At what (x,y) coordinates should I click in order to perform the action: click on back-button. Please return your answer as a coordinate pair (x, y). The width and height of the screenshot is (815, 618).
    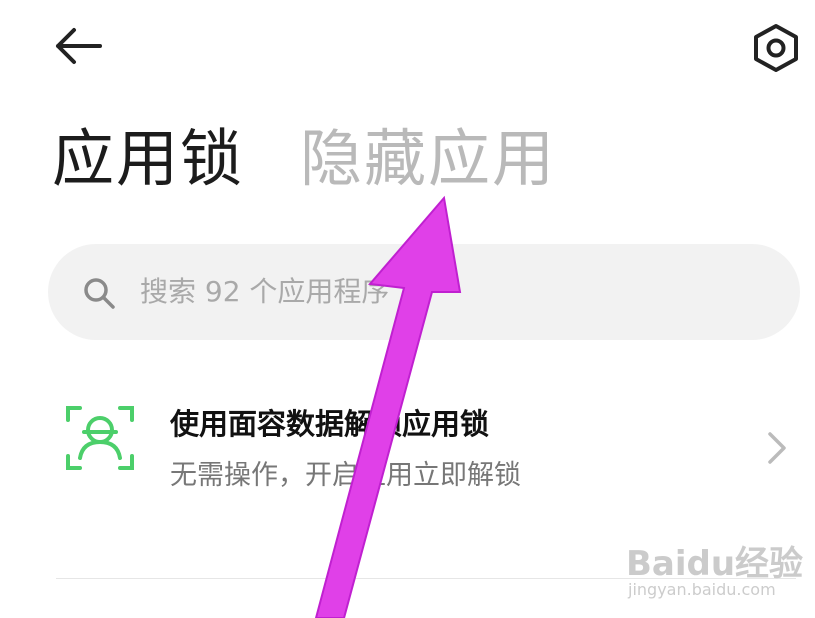
    Looking at the image, I should click on (78, 46).